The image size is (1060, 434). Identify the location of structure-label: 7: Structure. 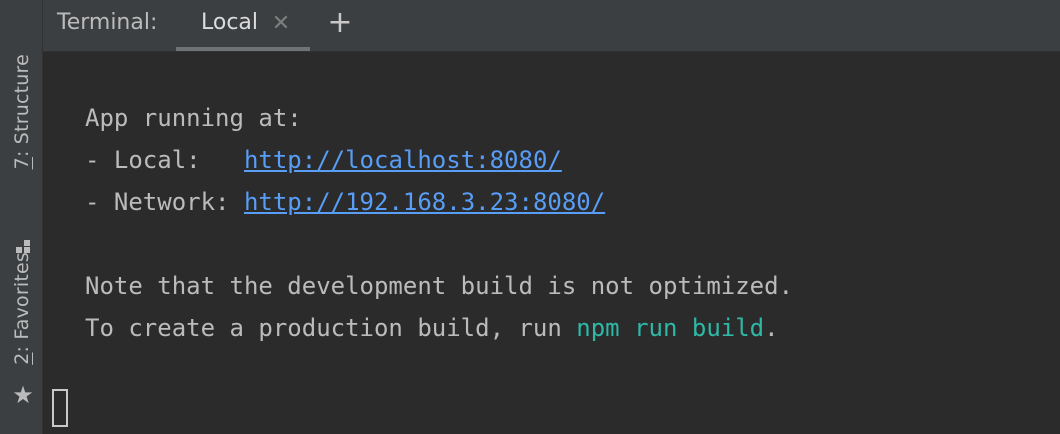
(22, 112).